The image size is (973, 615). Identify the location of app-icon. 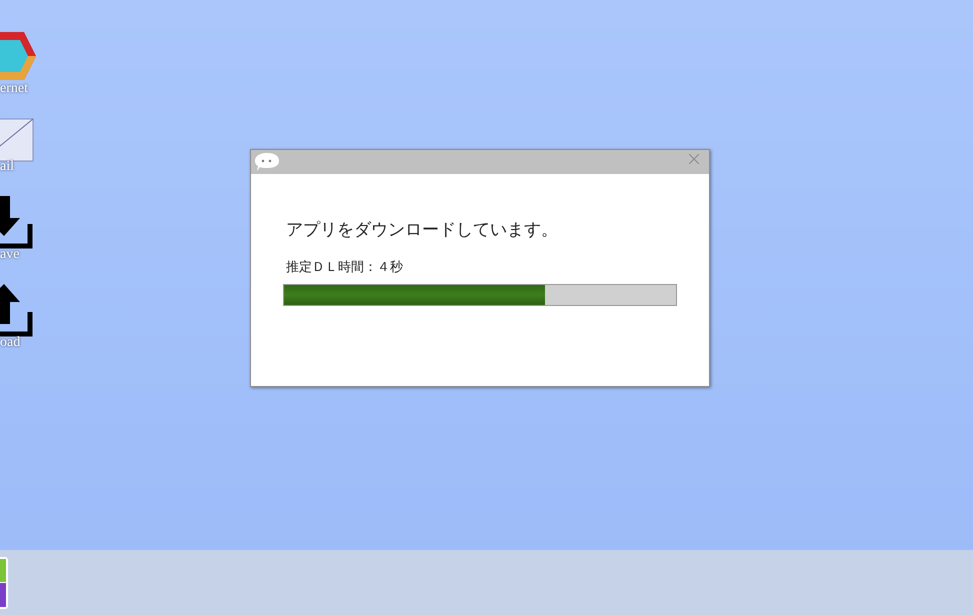
(4, 583).